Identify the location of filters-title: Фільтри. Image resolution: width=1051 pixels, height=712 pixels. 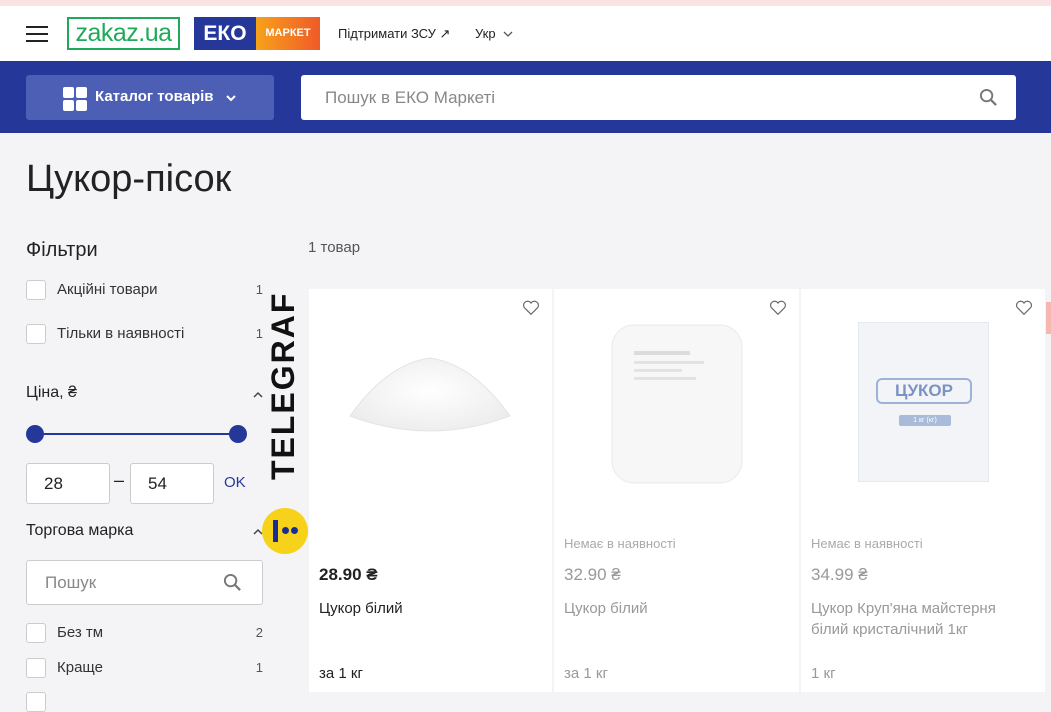
(62, 250).